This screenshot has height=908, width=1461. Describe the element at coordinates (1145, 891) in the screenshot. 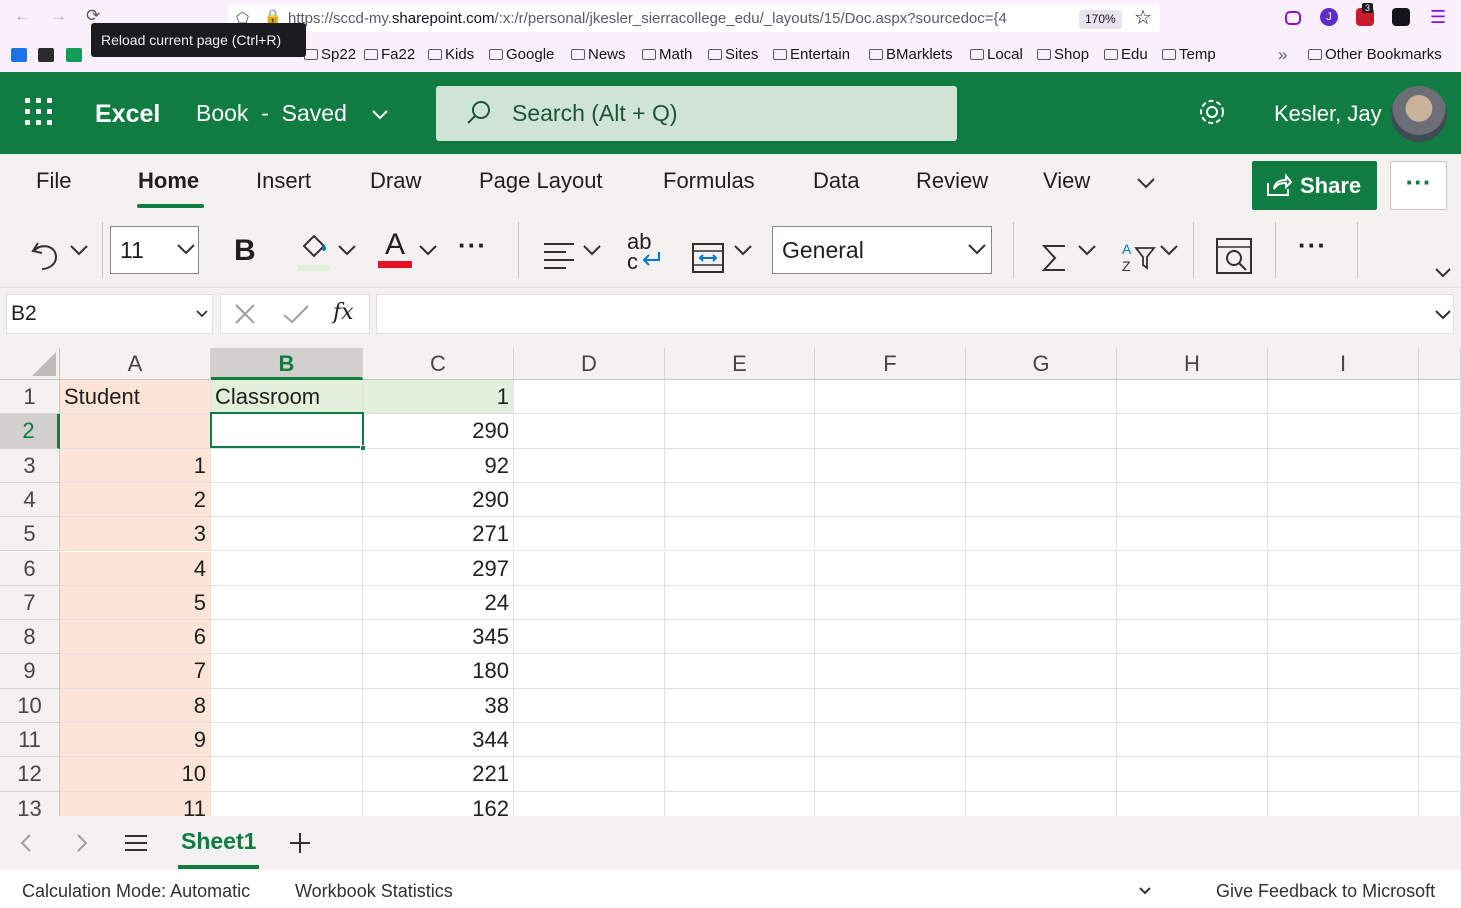

I see `status-chevron-icon` at that location.